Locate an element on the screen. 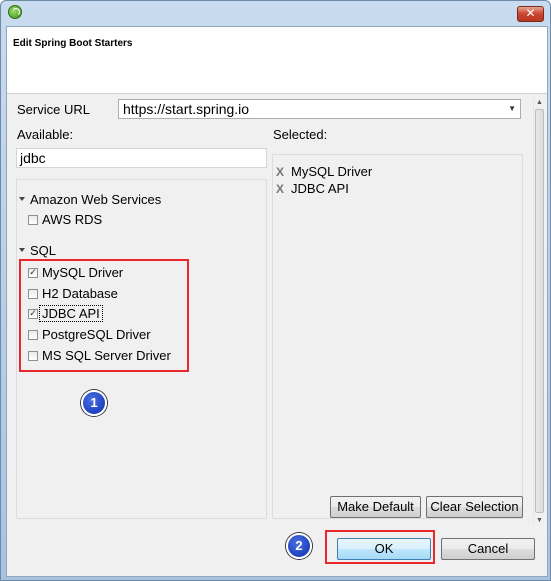 The width and height of the screenshot is (551, 581). service-url-label: Service URL is located at coordinates (53, 109).